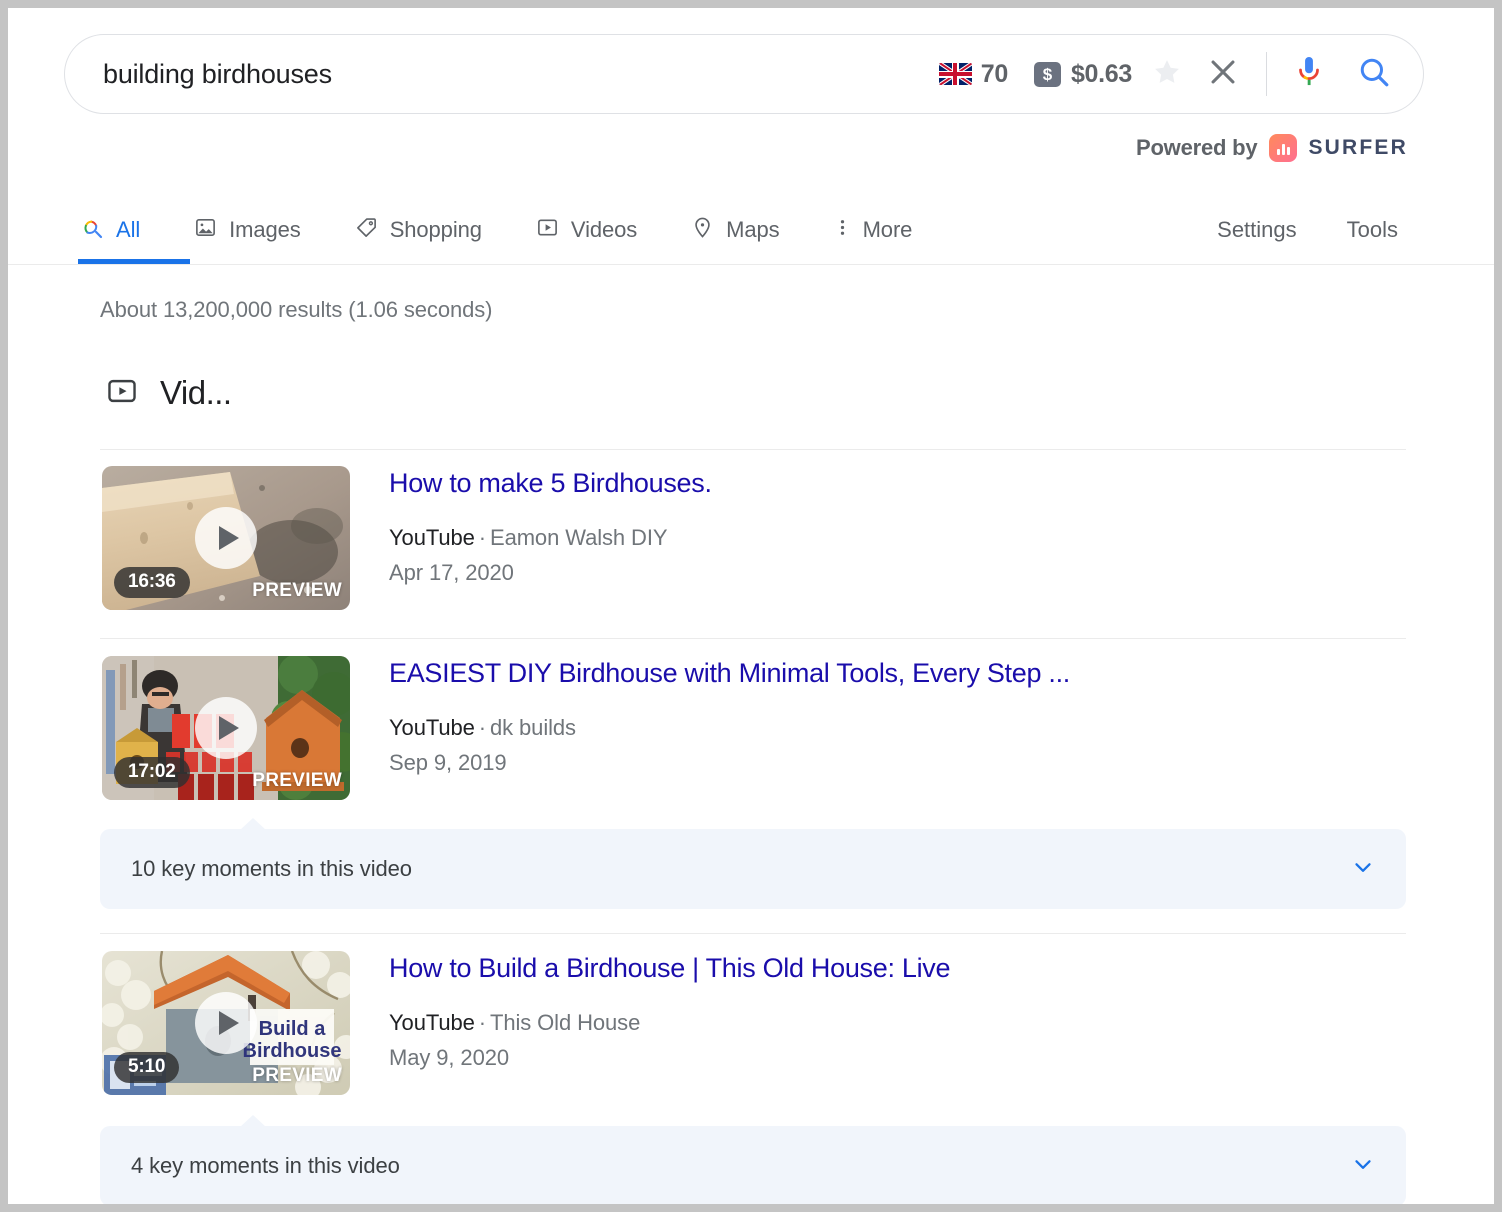  I want to click on powered-by-surfer: Powered by SURFER, so click(1272, 148).